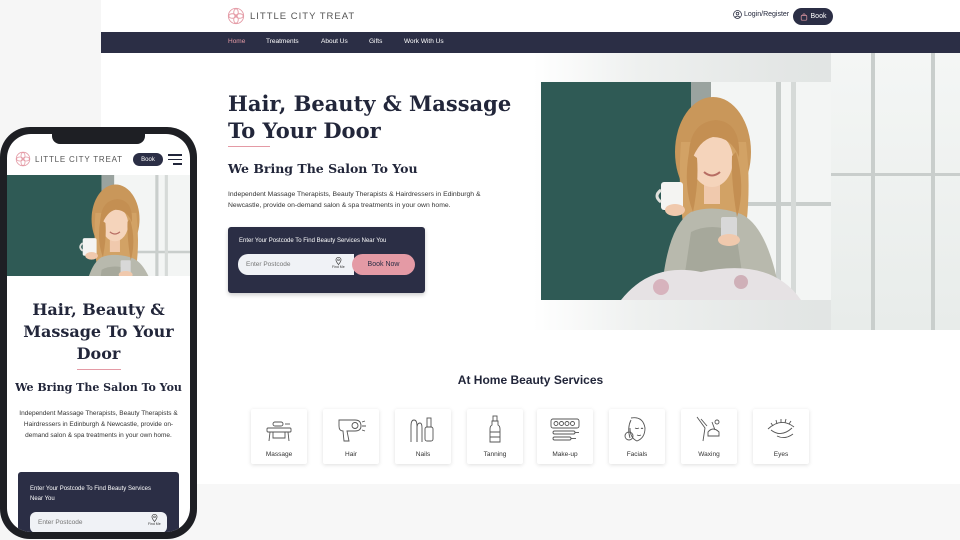 The height and width of the screenshot is (540, 960). I want to click on service-label-massage: Massage, so click(279, 454).